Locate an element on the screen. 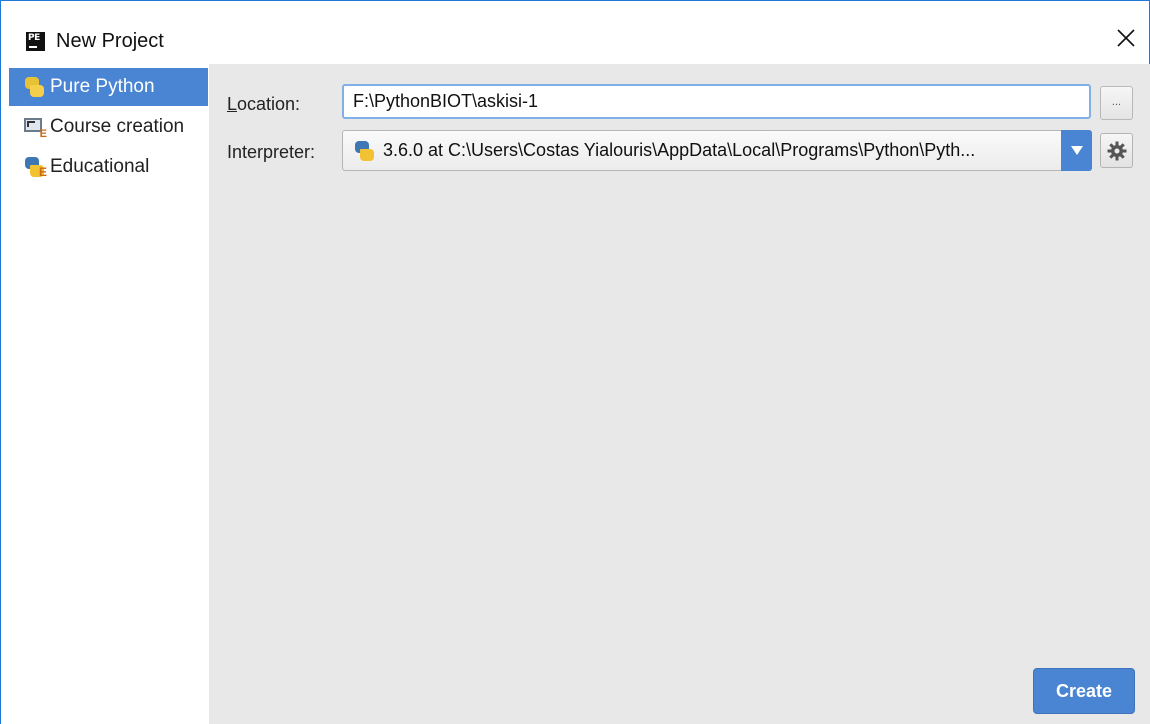  chevron-down-icon is located at coordinates (1076, 150).